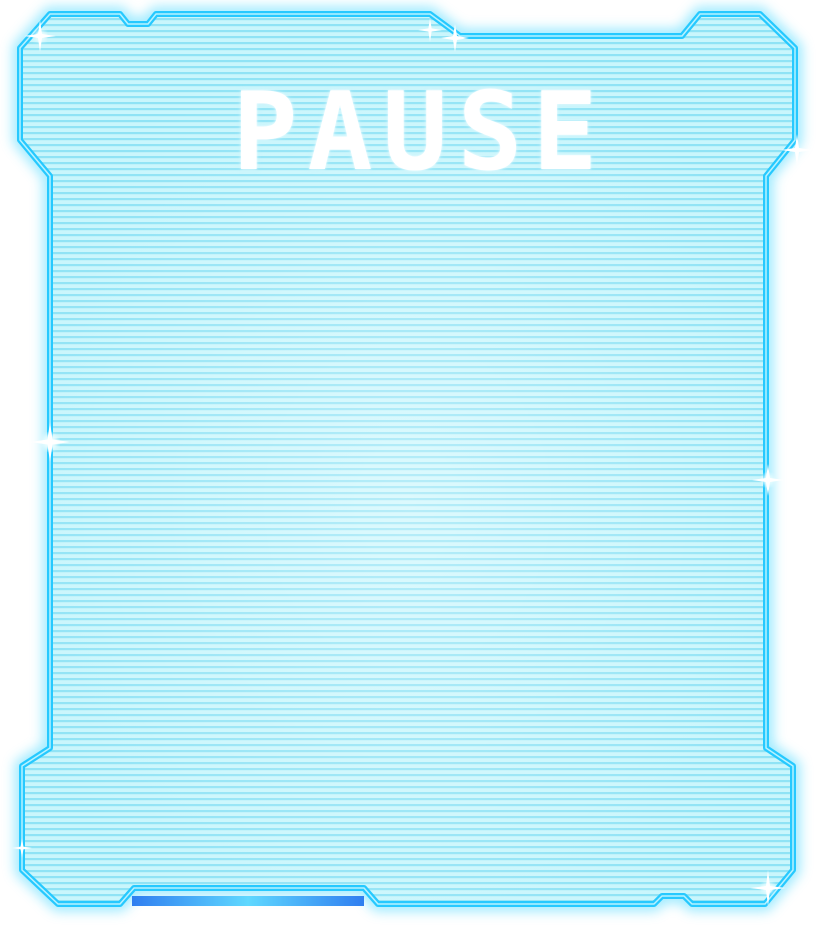  What do you see at coordinates (420, 132) in the screenshot?
I see `pause-title: PAUSE` at bounding box center [420, 132].